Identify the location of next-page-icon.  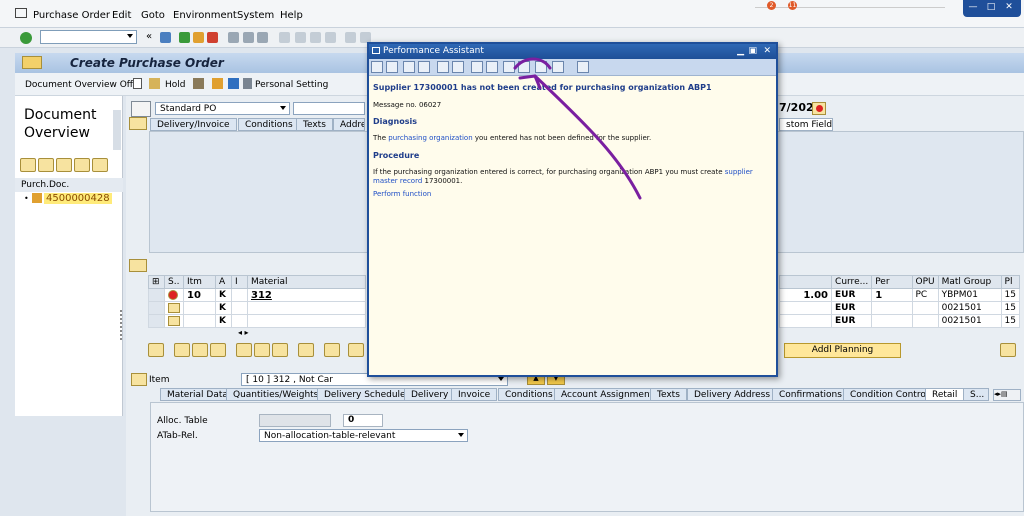
(315, 37).